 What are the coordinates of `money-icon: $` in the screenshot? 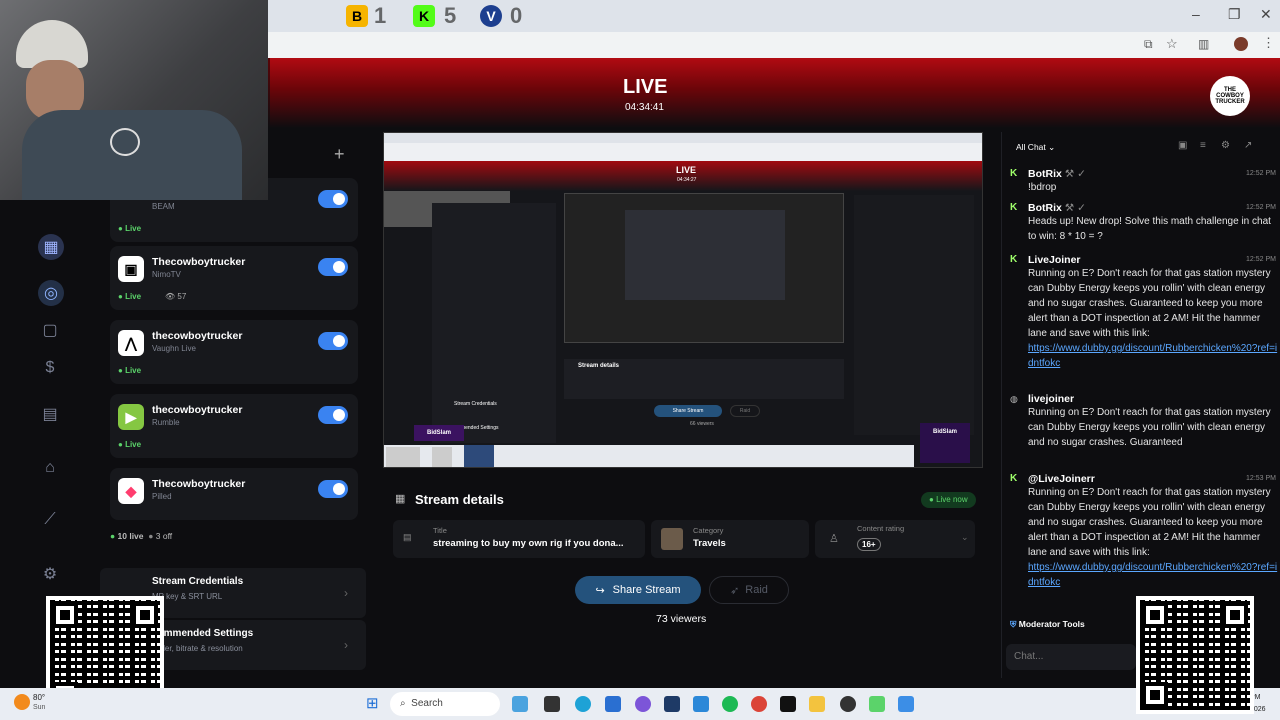 It's located at (50, 368).